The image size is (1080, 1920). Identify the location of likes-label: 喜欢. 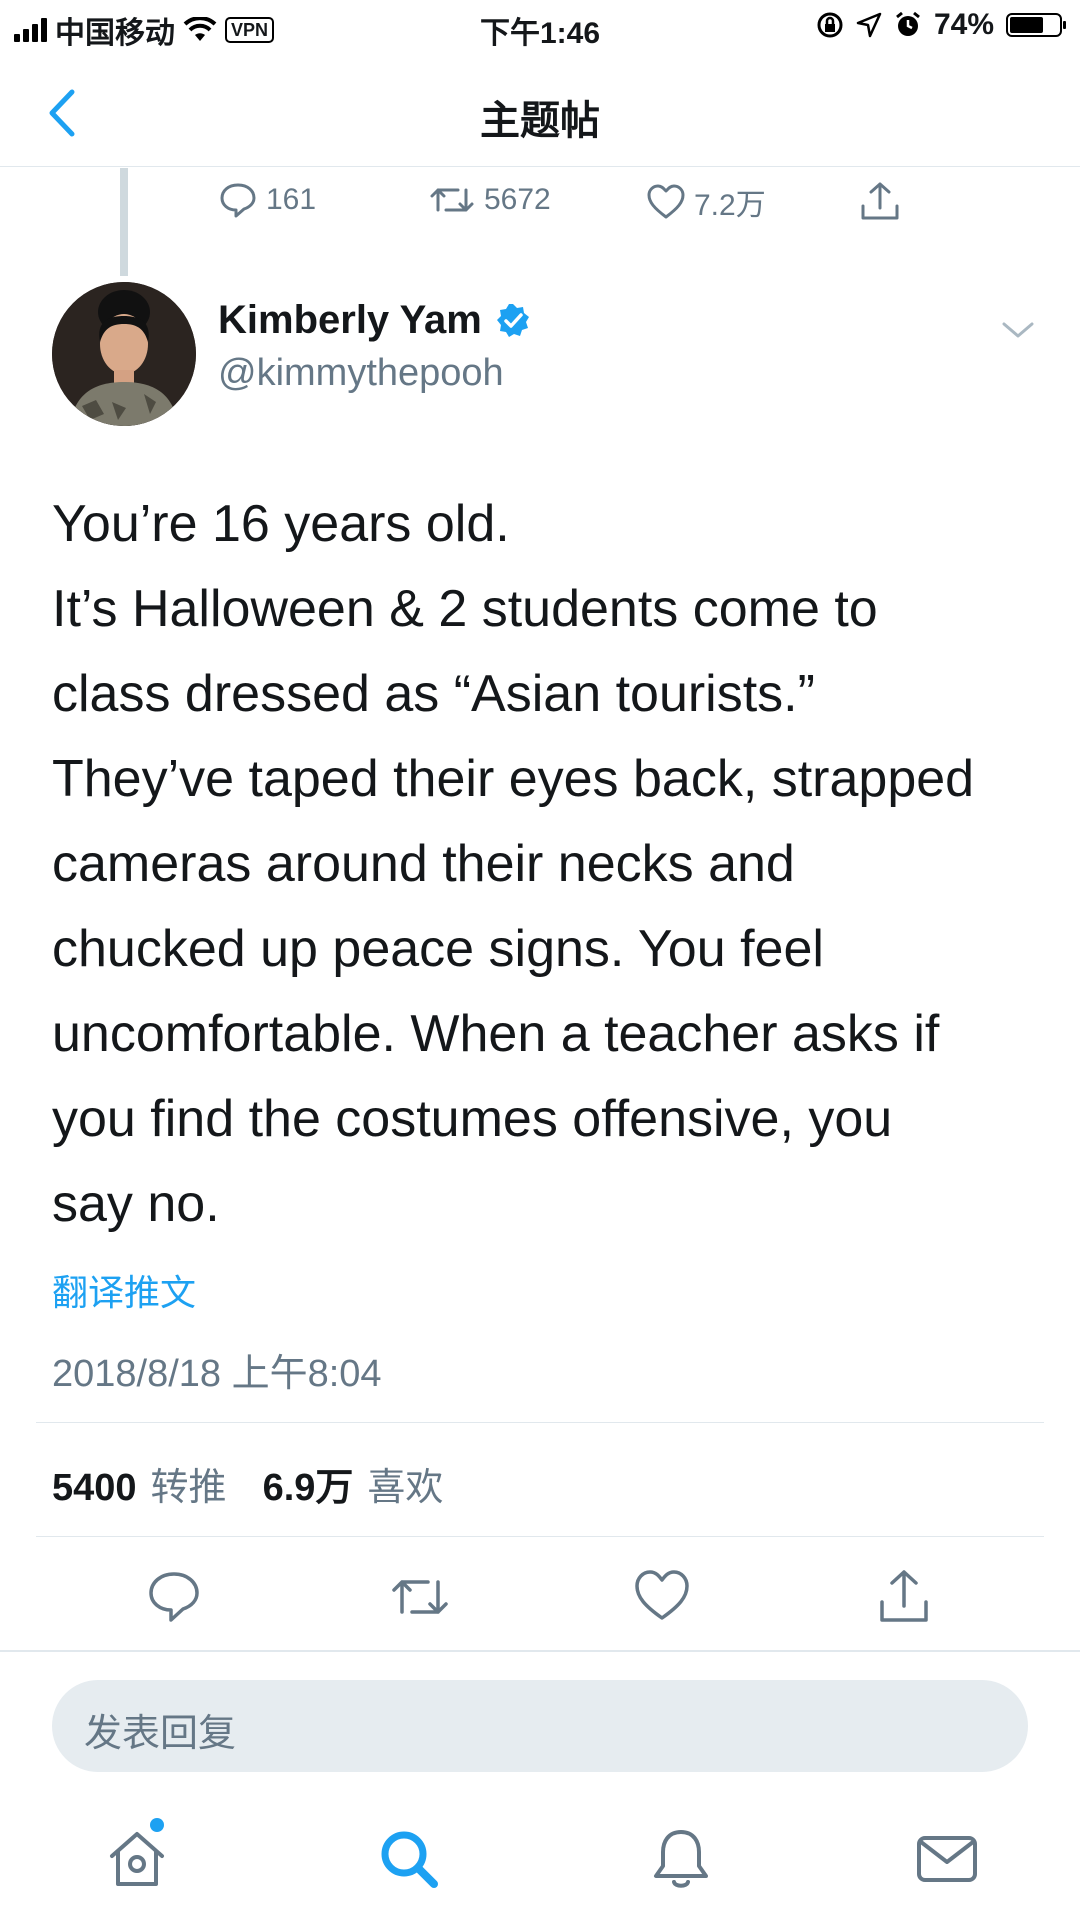
(405, 1483).